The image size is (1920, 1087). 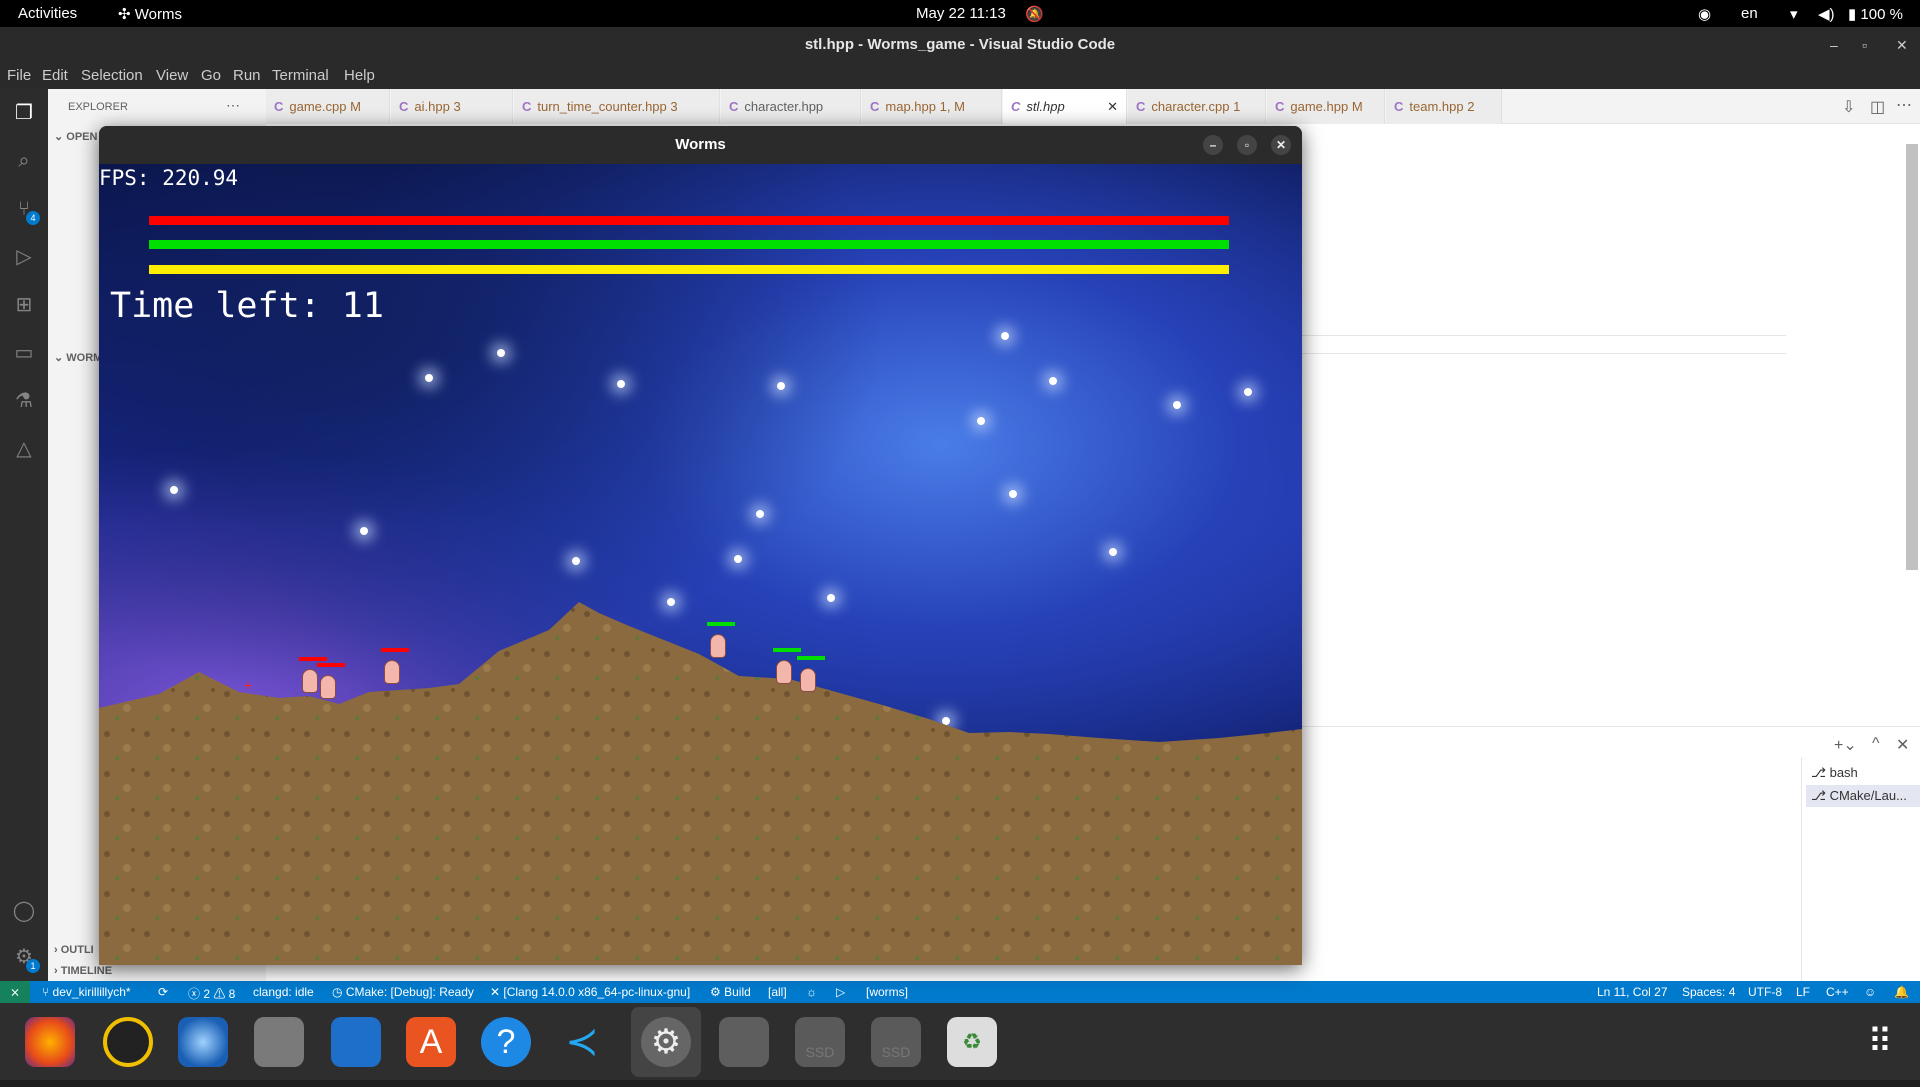 What do you see at coordinates (1845, 745) in the screenshot?
I see `new-terminal-icon: +⌄` at bounding box center [1845, 745].